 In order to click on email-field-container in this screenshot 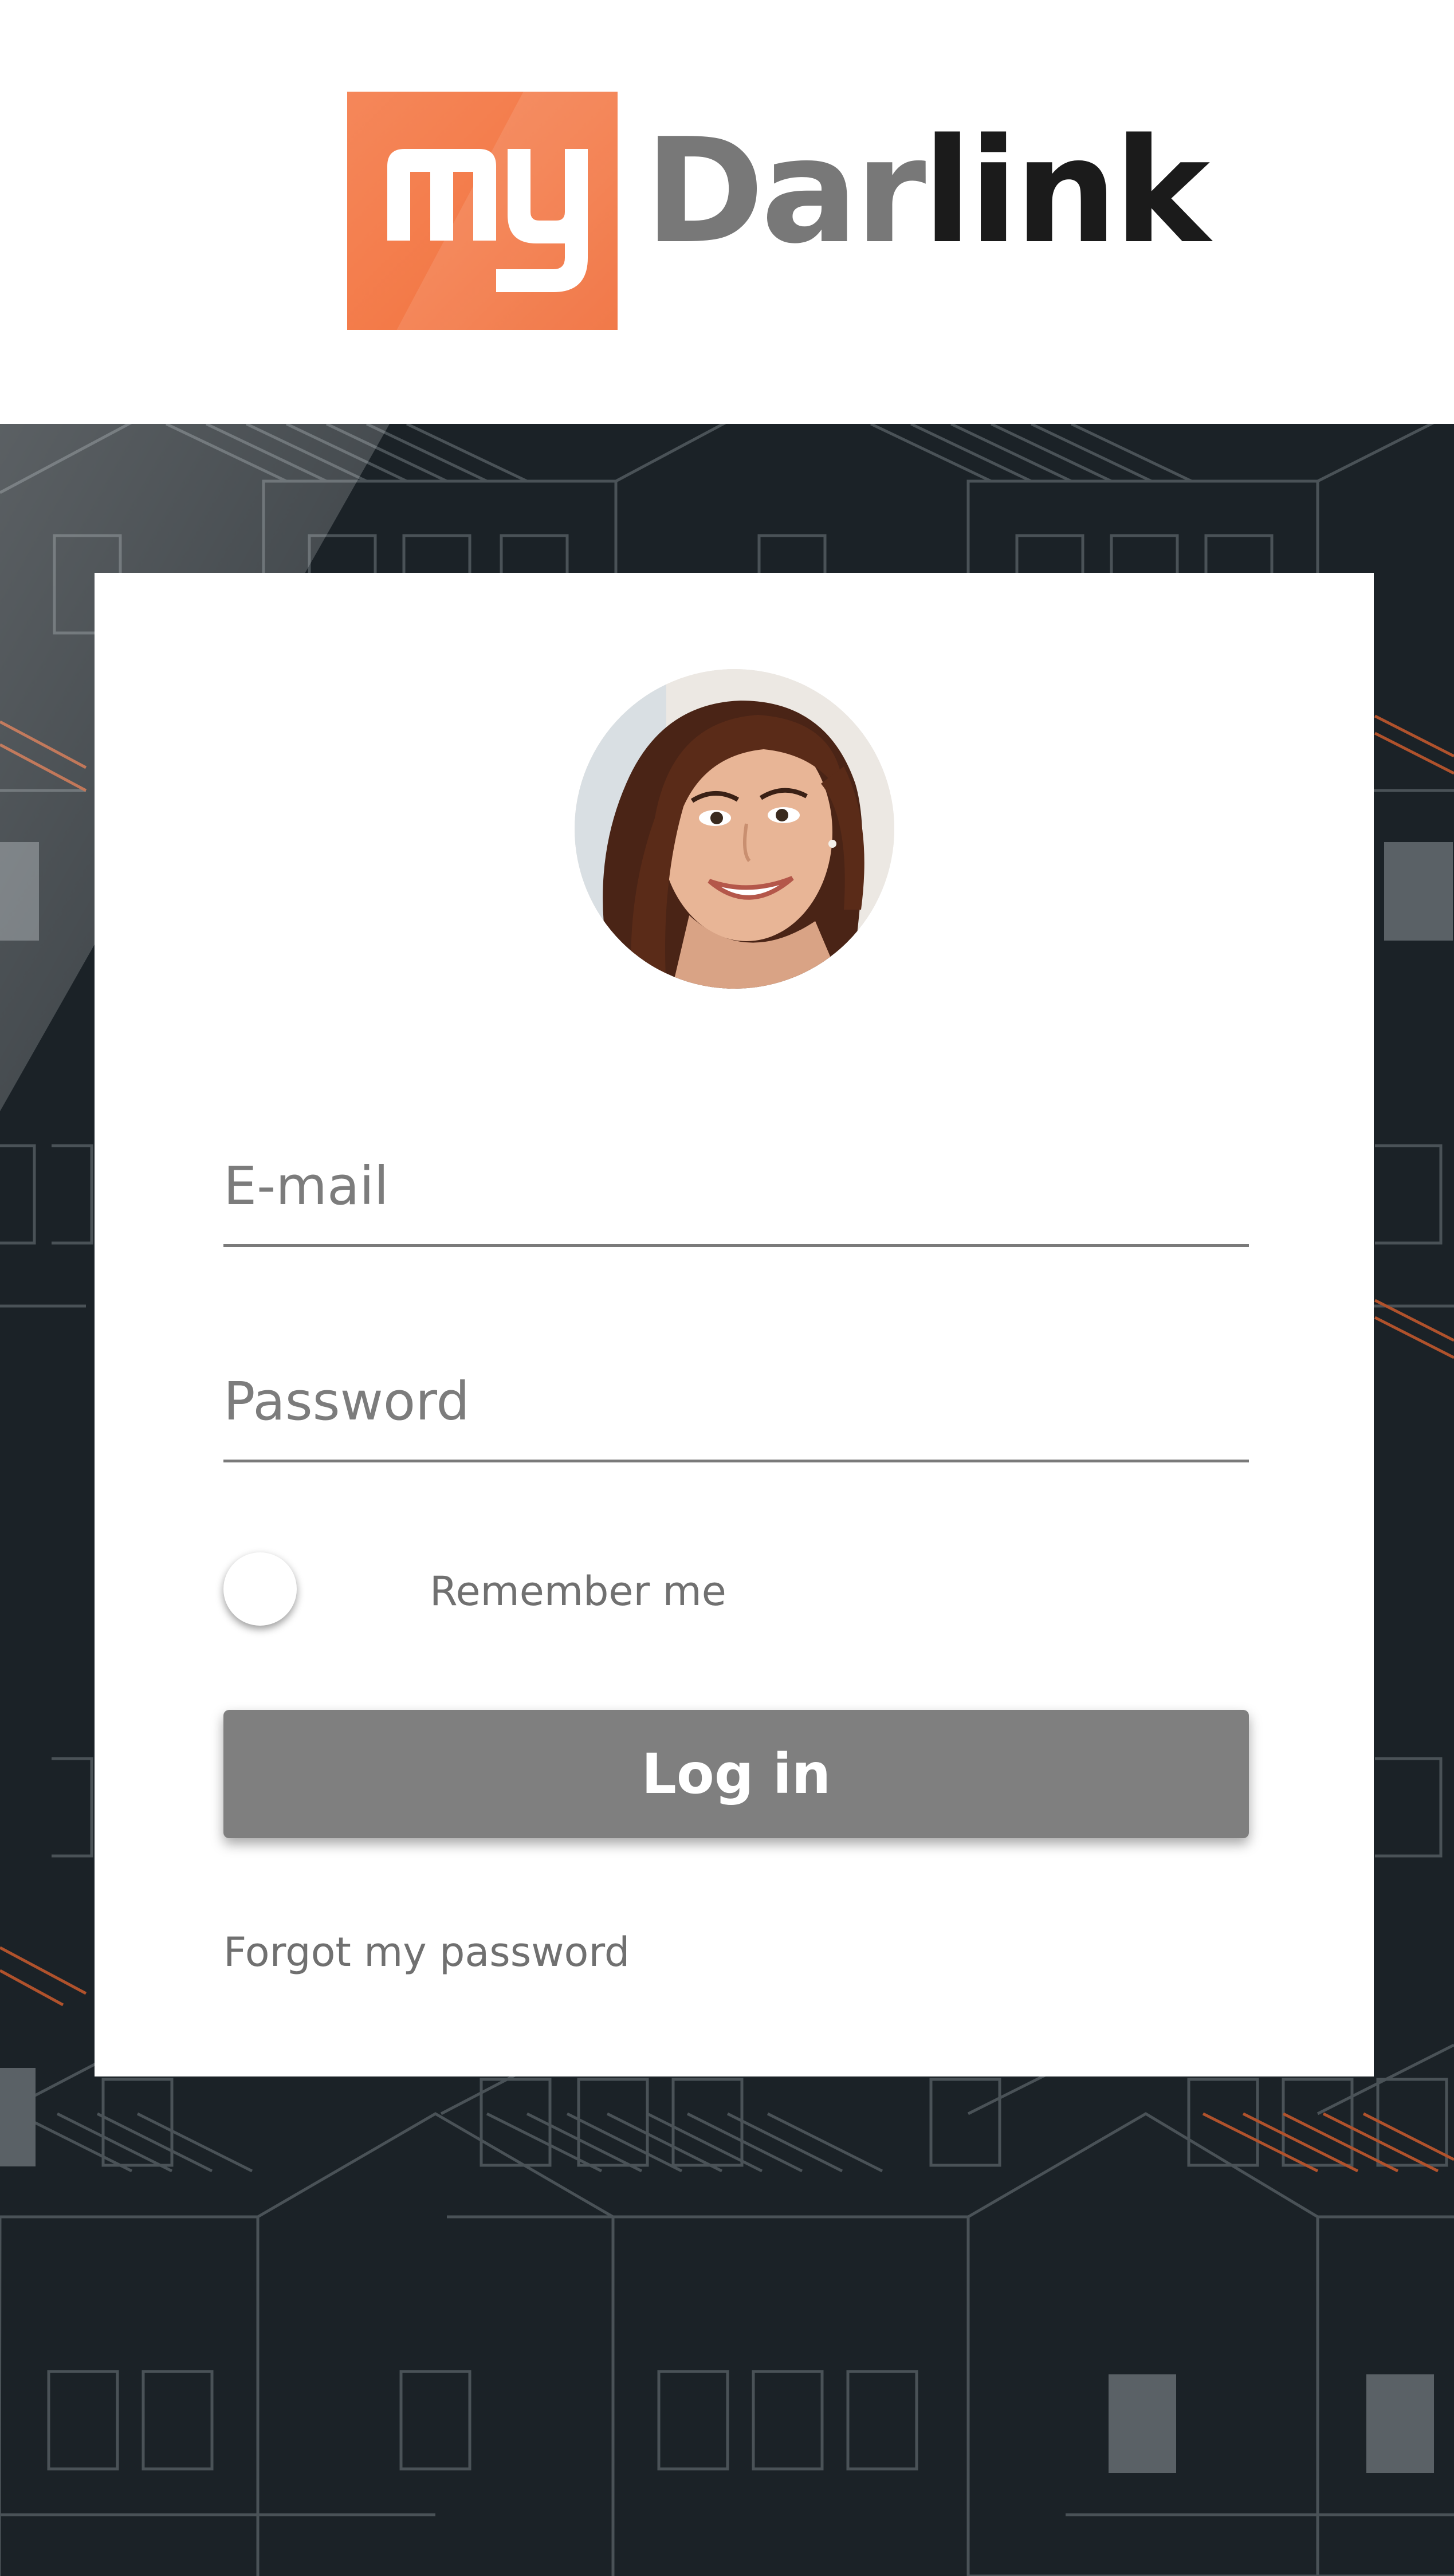, I will do `click(736, 1197)`.